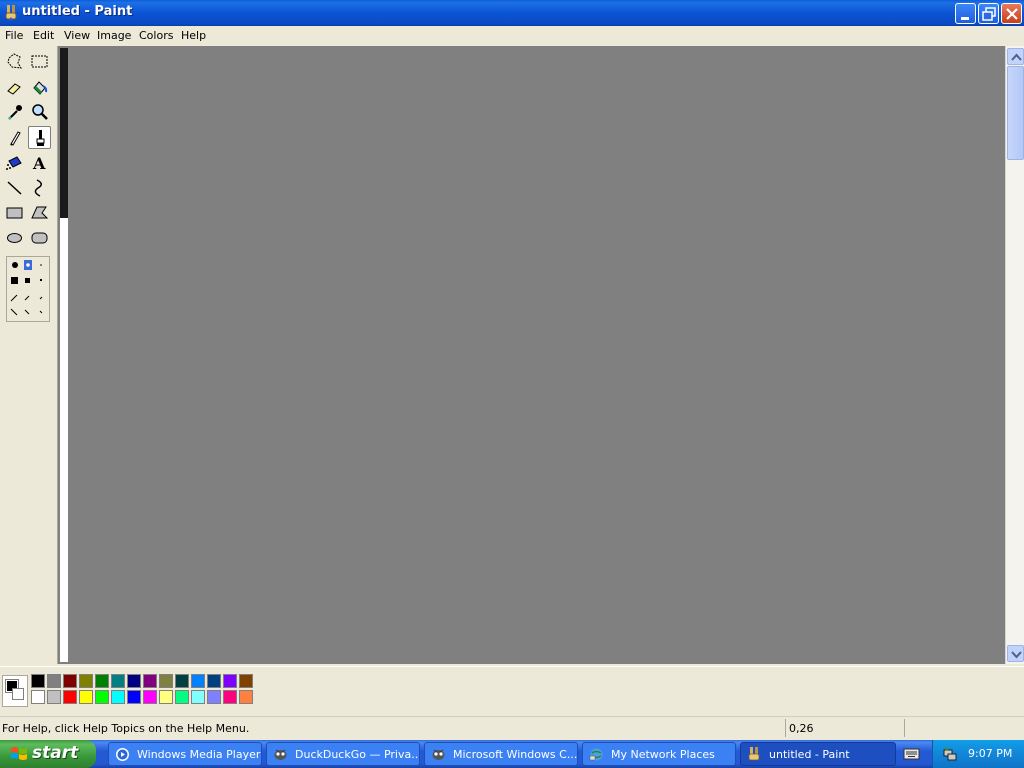 The image size is (1024, 768). I want to click on color-palette, so click(512, 689).